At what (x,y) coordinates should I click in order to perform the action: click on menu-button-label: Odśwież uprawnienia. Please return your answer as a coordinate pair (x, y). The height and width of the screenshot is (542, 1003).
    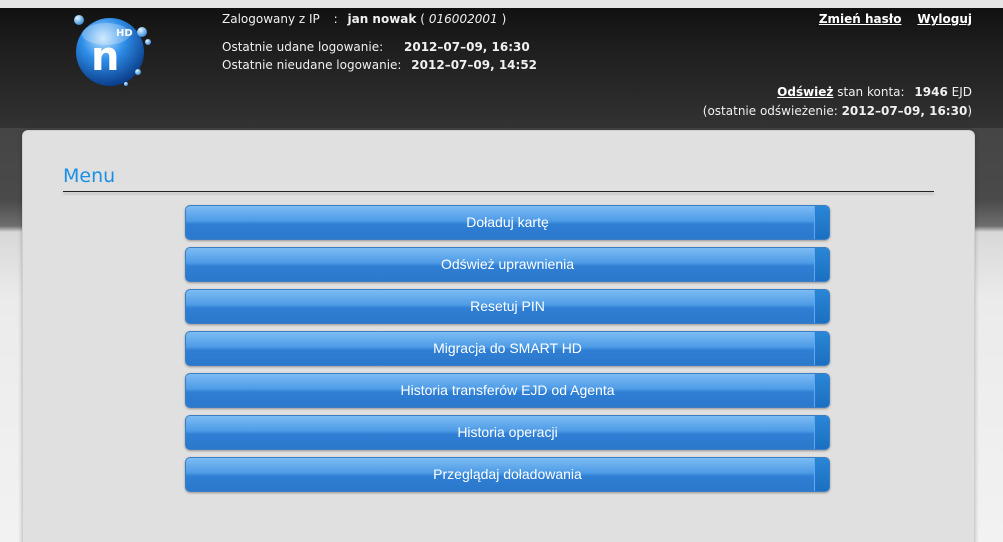
    Looking at the image, I should click on (507, 264).